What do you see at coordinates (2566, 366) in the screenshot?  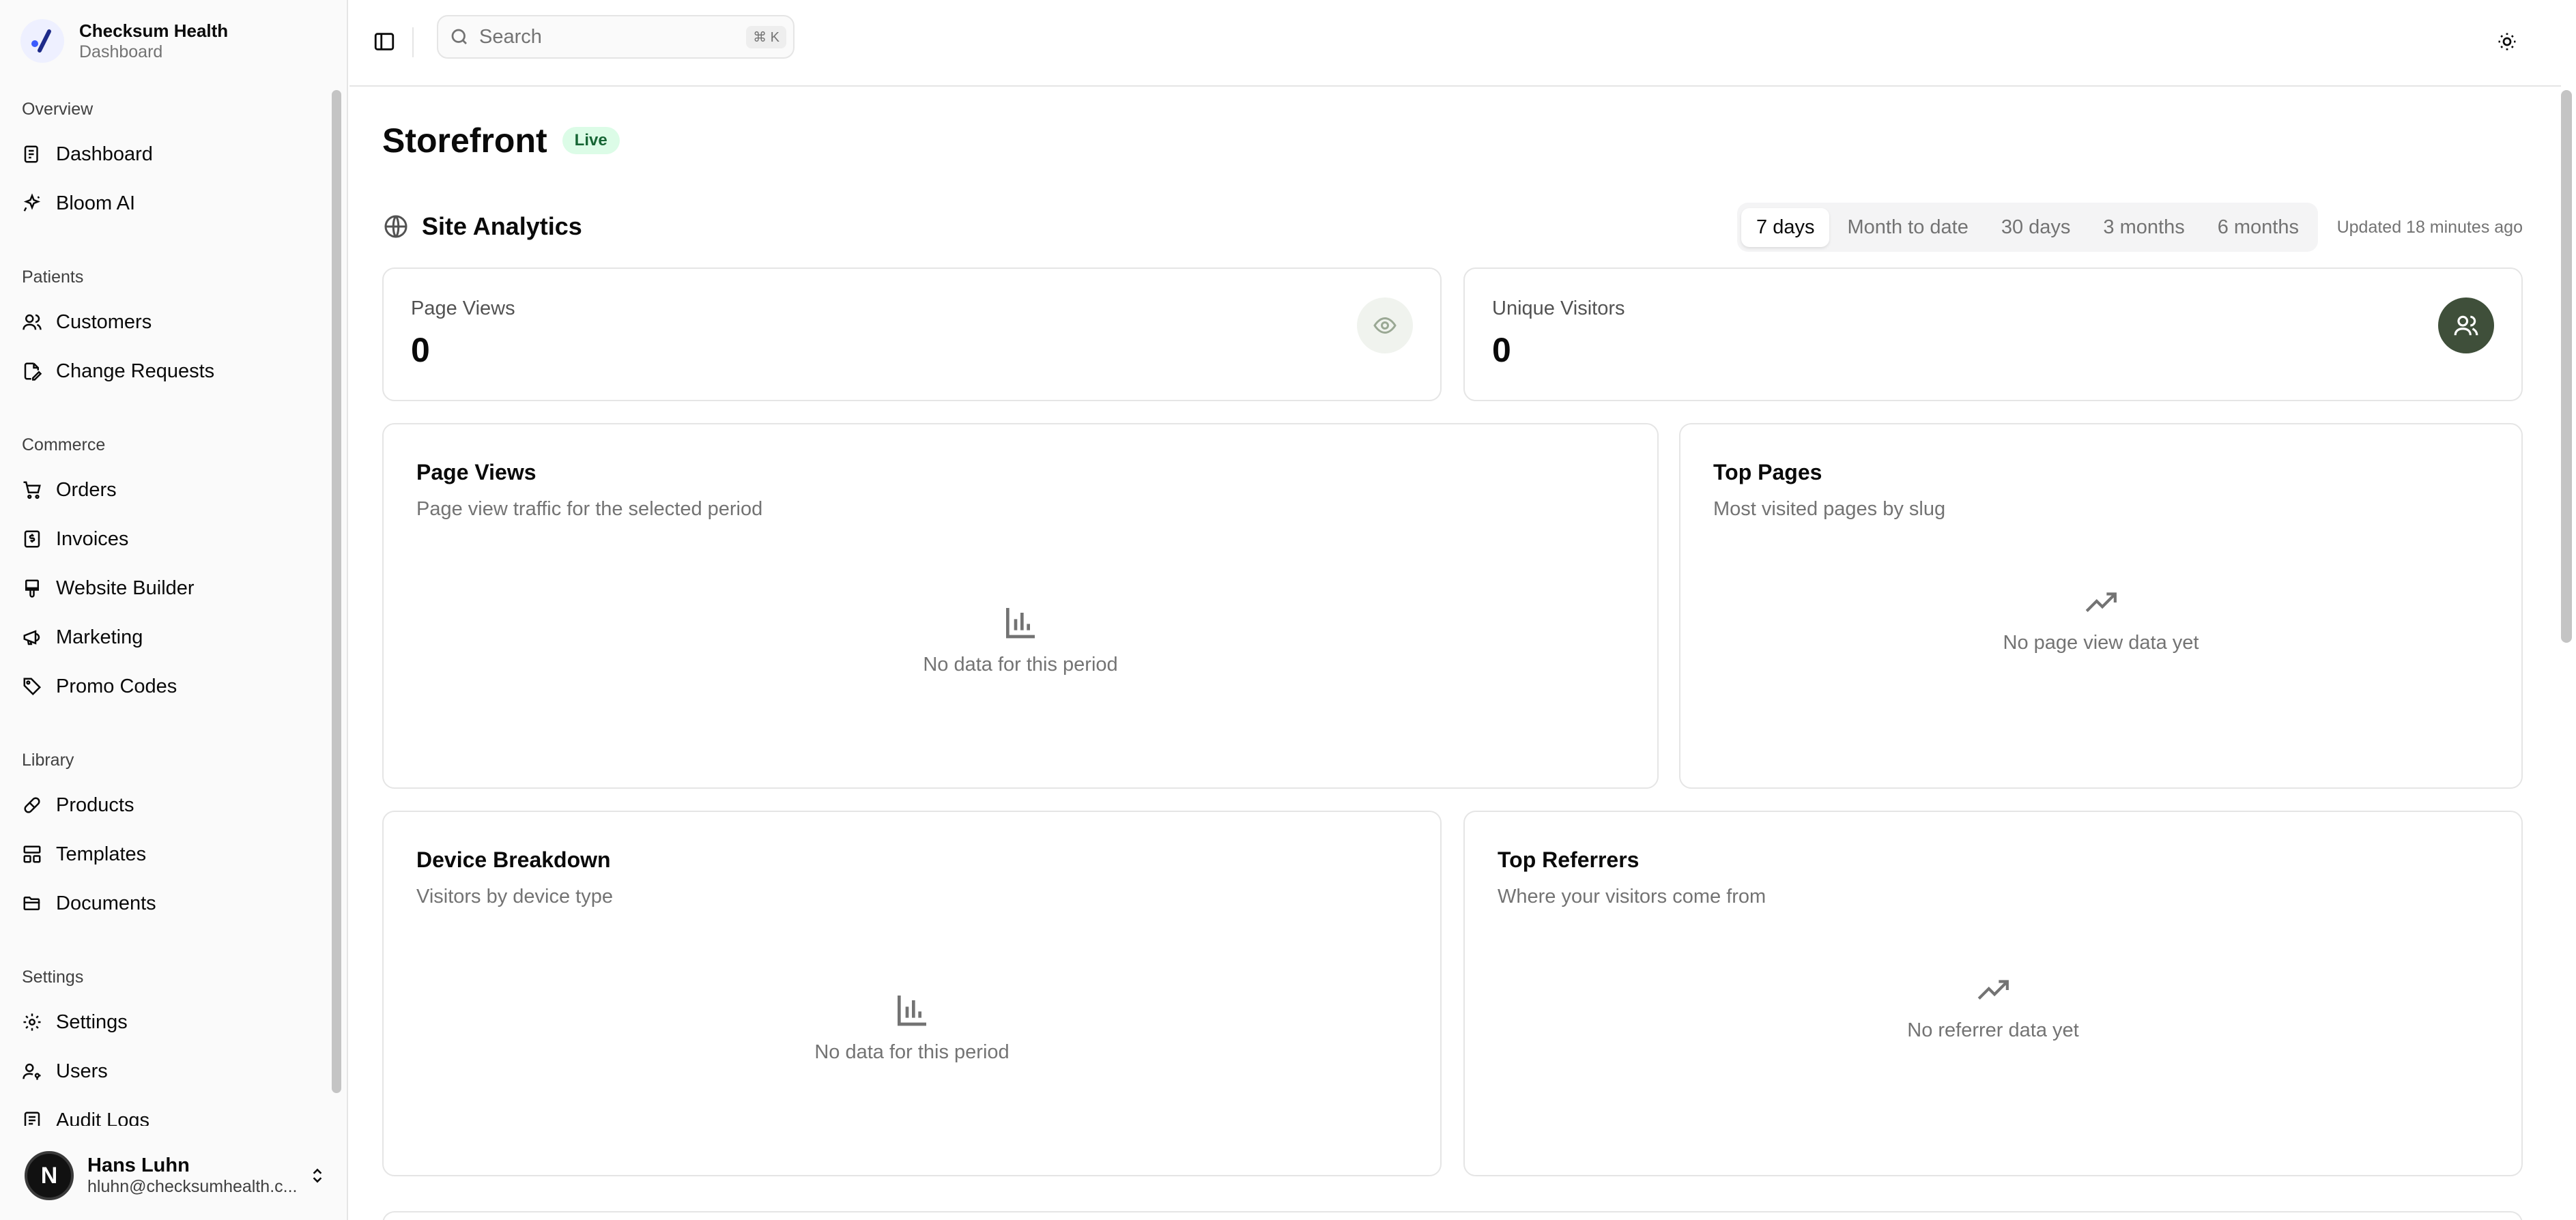 I see `page-scrollbar` at bounding box center [2566, 366].